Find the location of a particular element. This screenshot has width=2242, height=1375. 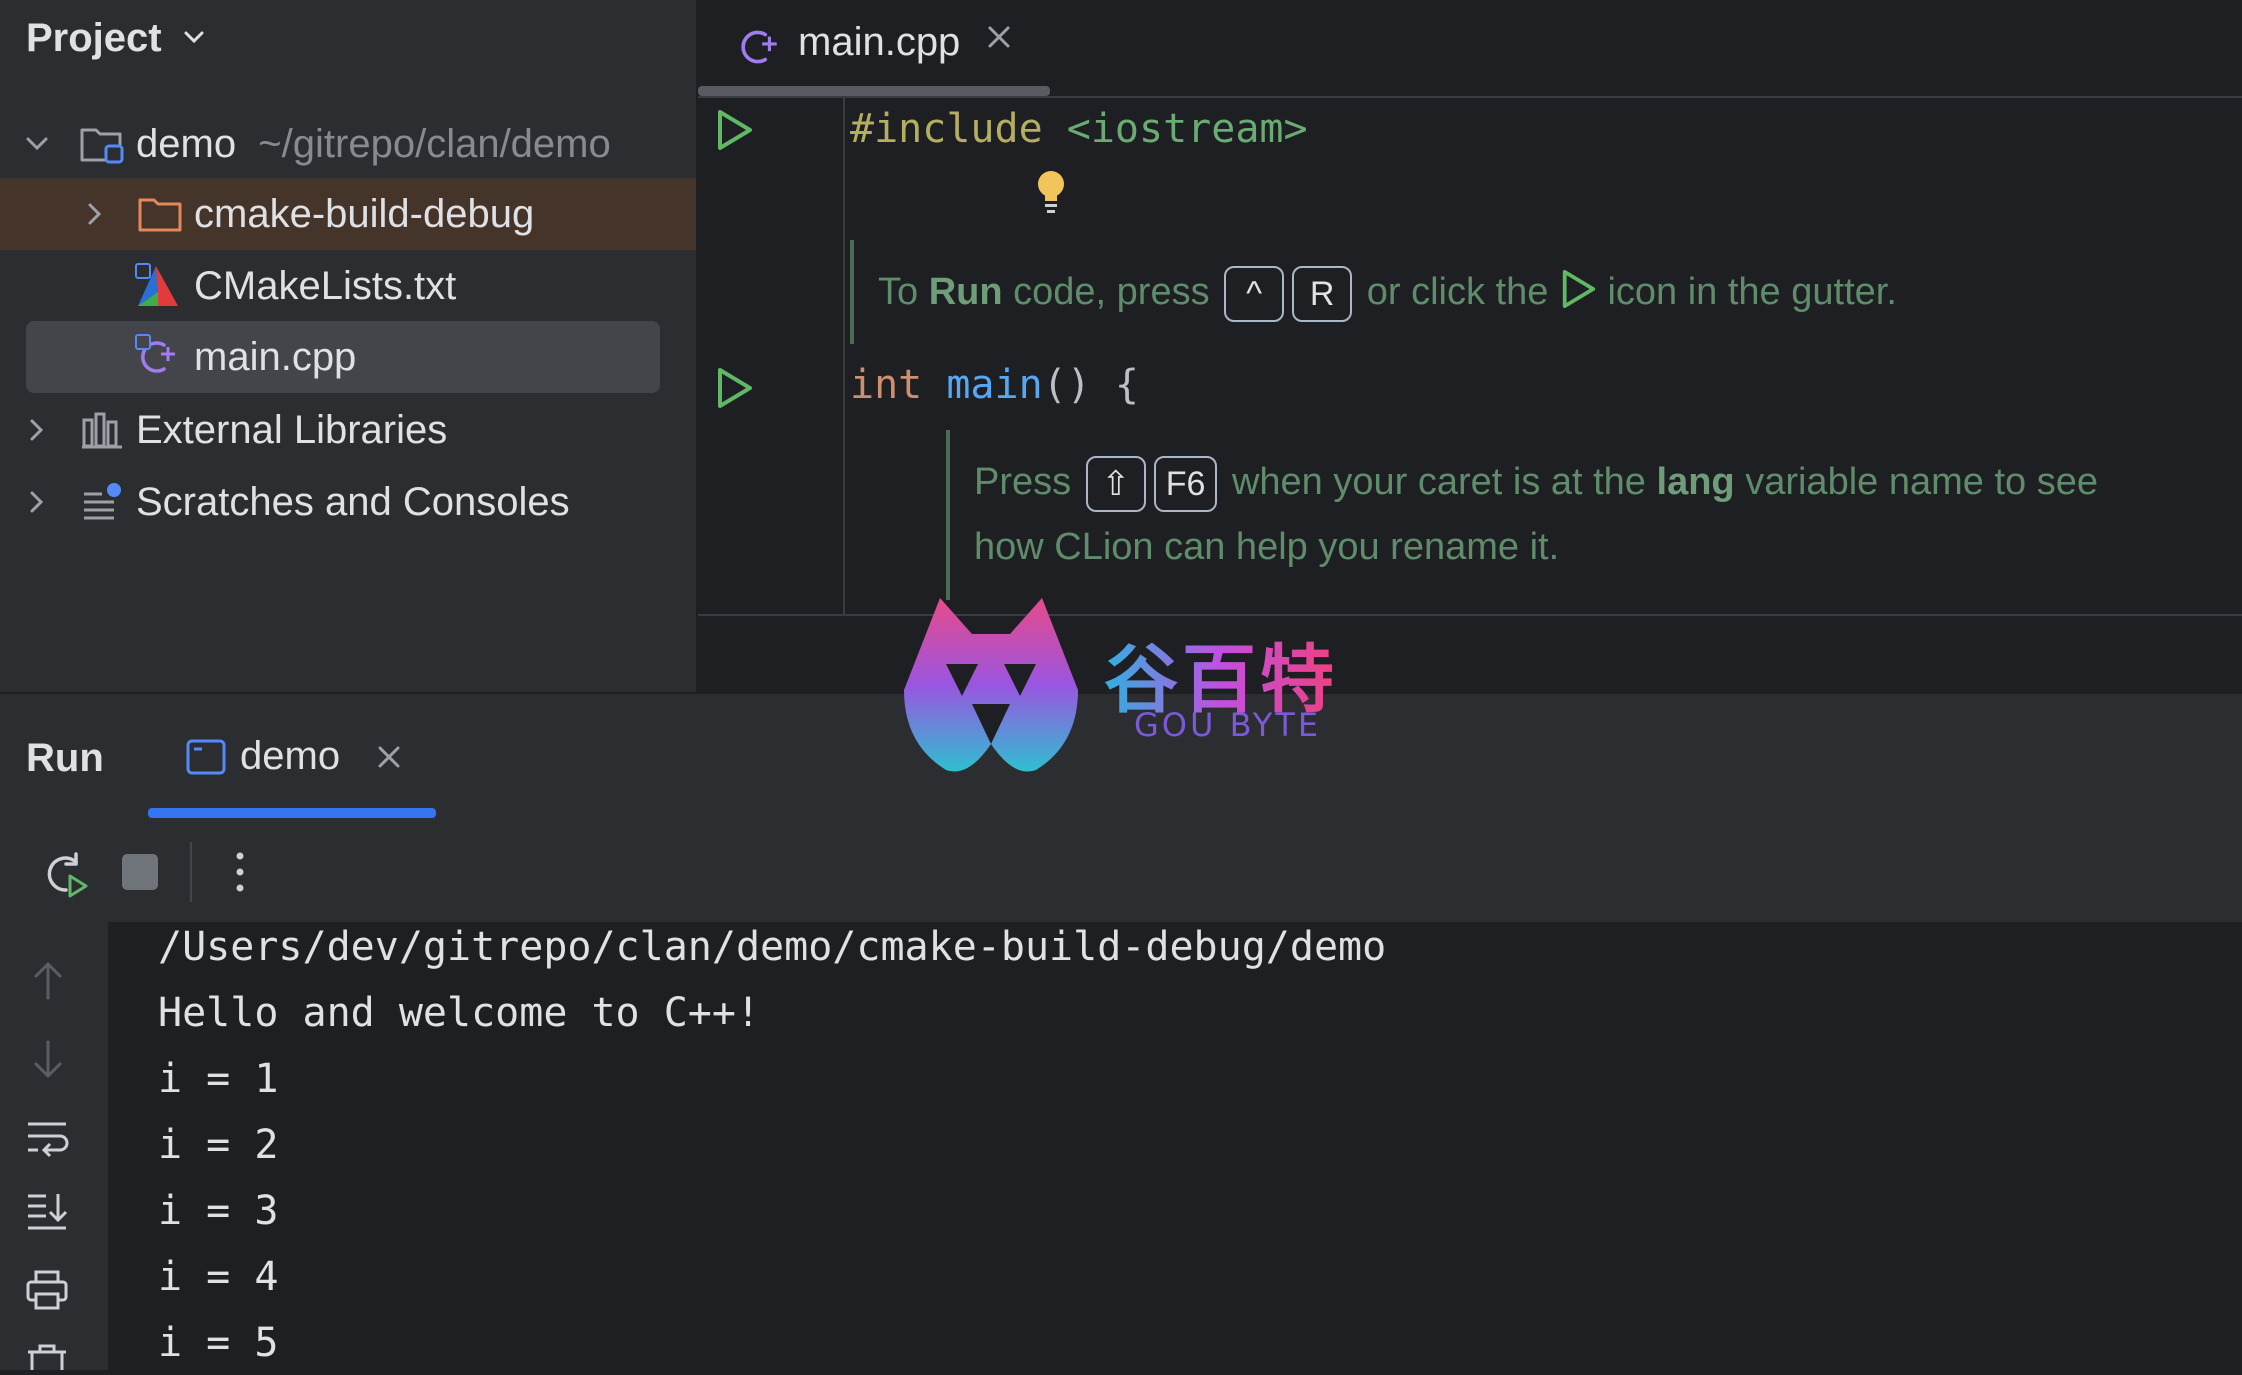

run-tab-demo: demo is located at coordinates (292, 758).